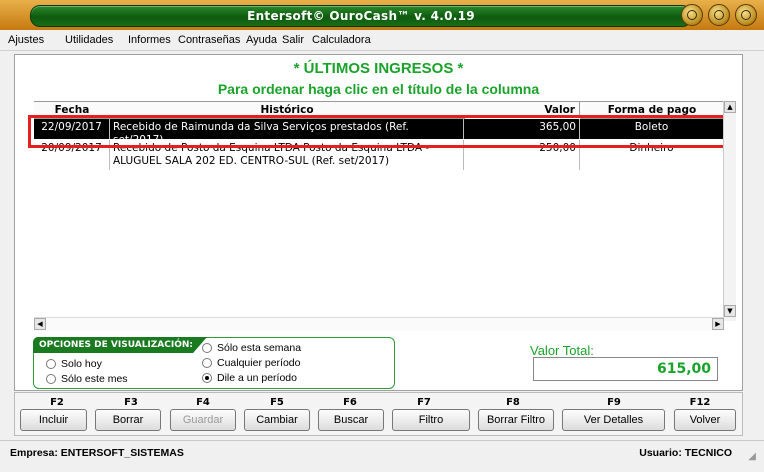 This screenshot has width=764, height=472. I want to click on total-label: Valor Total:, so click(562, 350).